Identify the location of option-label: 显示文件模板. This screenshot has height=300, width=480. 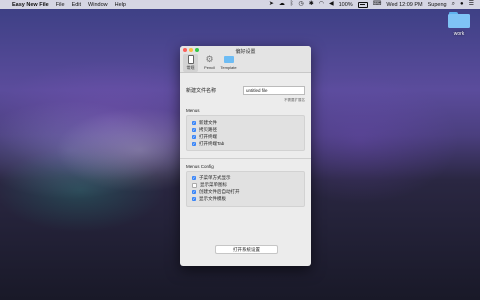
(212, 199).